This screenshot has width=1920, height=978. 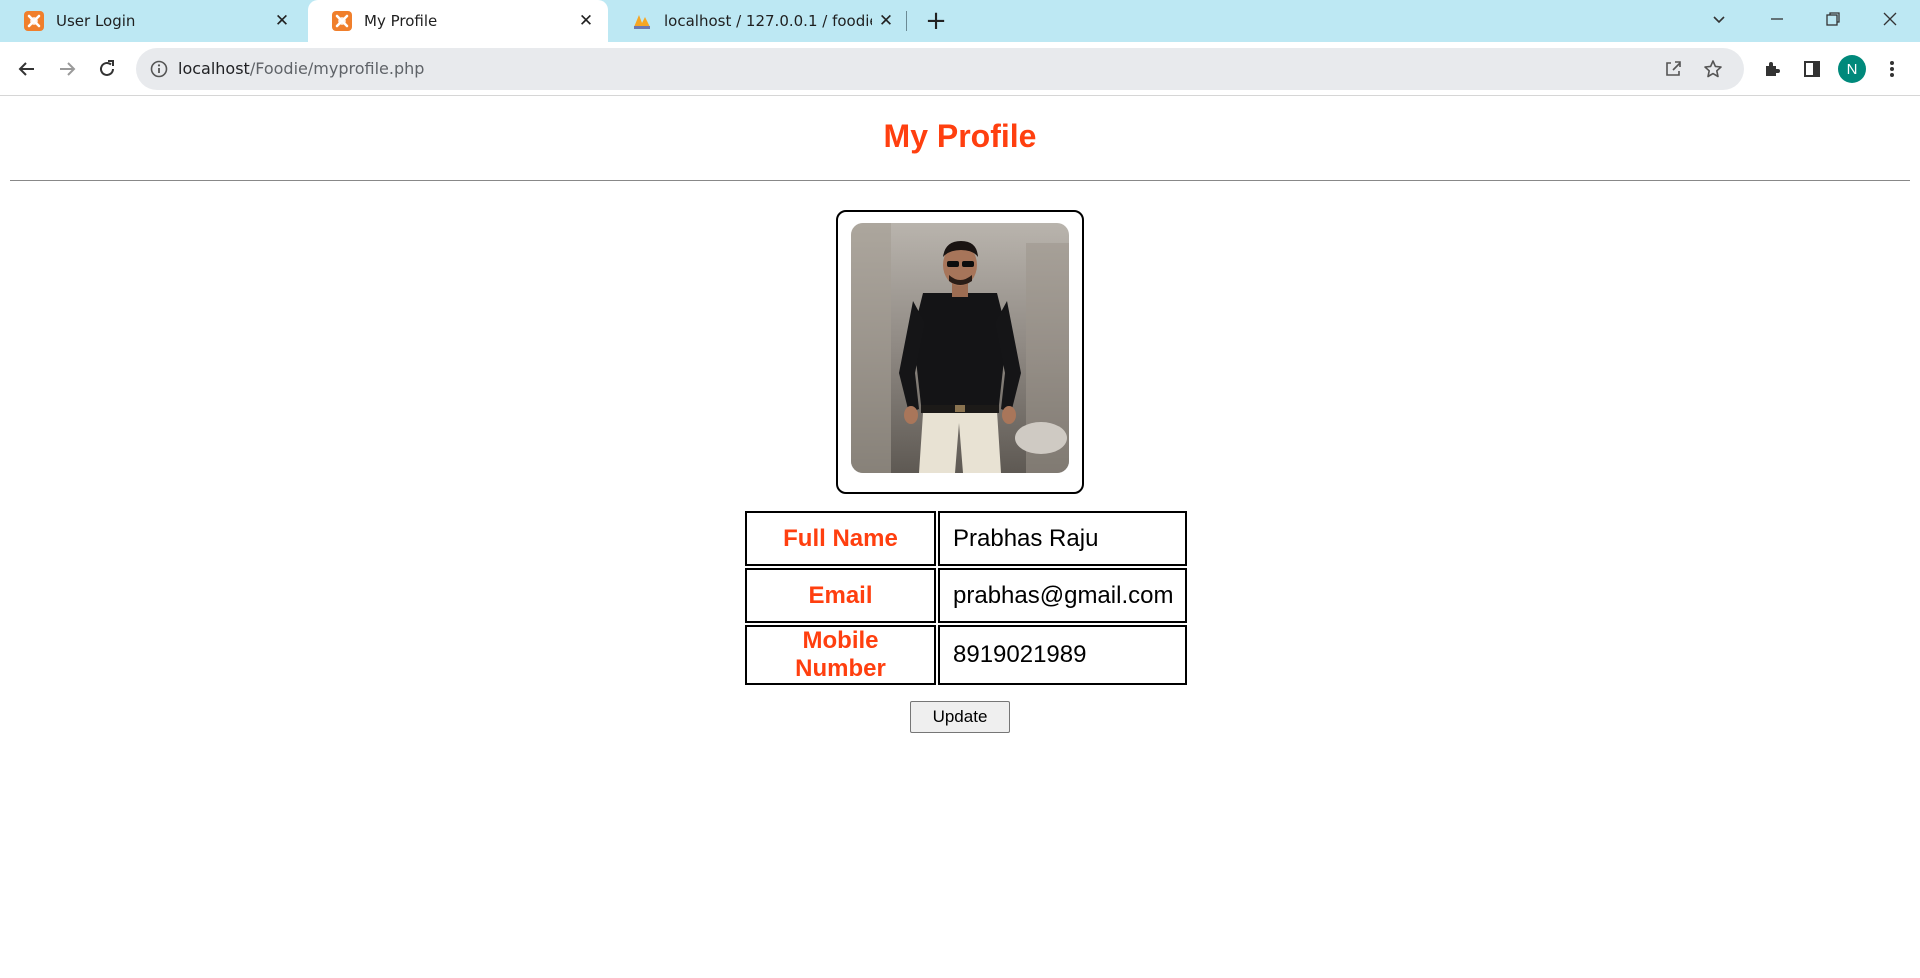 What do you see at coordinates (1777, 19) in the screenshot?
I see `minimize-icon` at bounding box center [1777, 19].